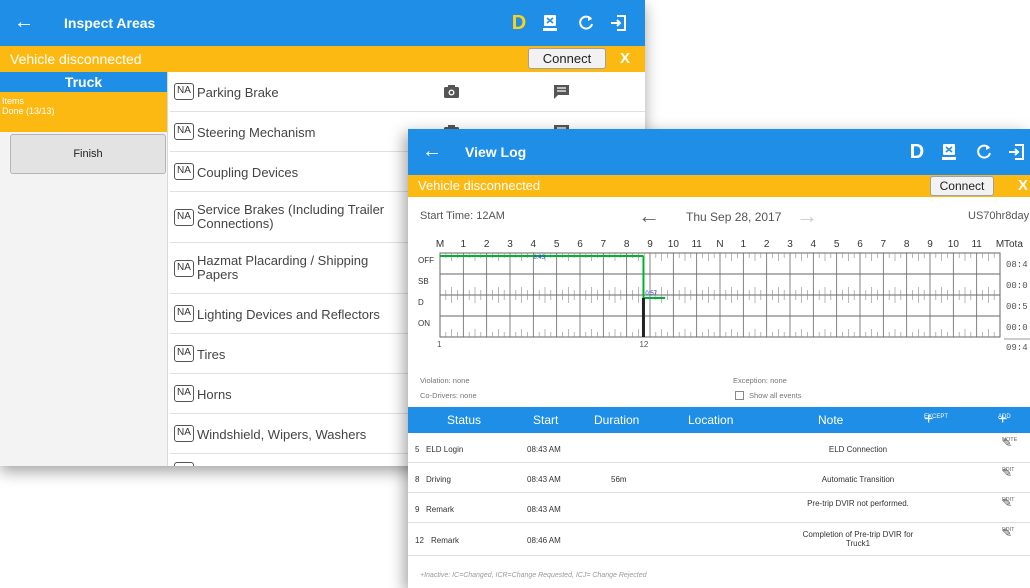  Describe the element at coordinates (83, 112) in the screenshot. I see `items-summary: Items Done (13/13)` at that location.